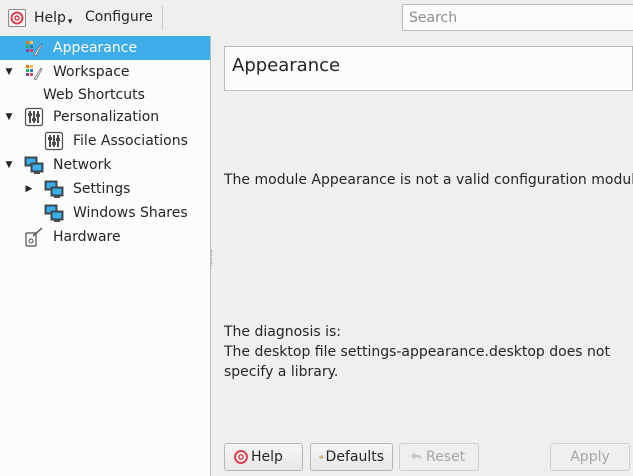 The width and height of the screenshot is (633, 476). What do you see at coordinates (286, 65) in the screenshot?
I see `page-title: Appearance` at bounding box center [286, 65].